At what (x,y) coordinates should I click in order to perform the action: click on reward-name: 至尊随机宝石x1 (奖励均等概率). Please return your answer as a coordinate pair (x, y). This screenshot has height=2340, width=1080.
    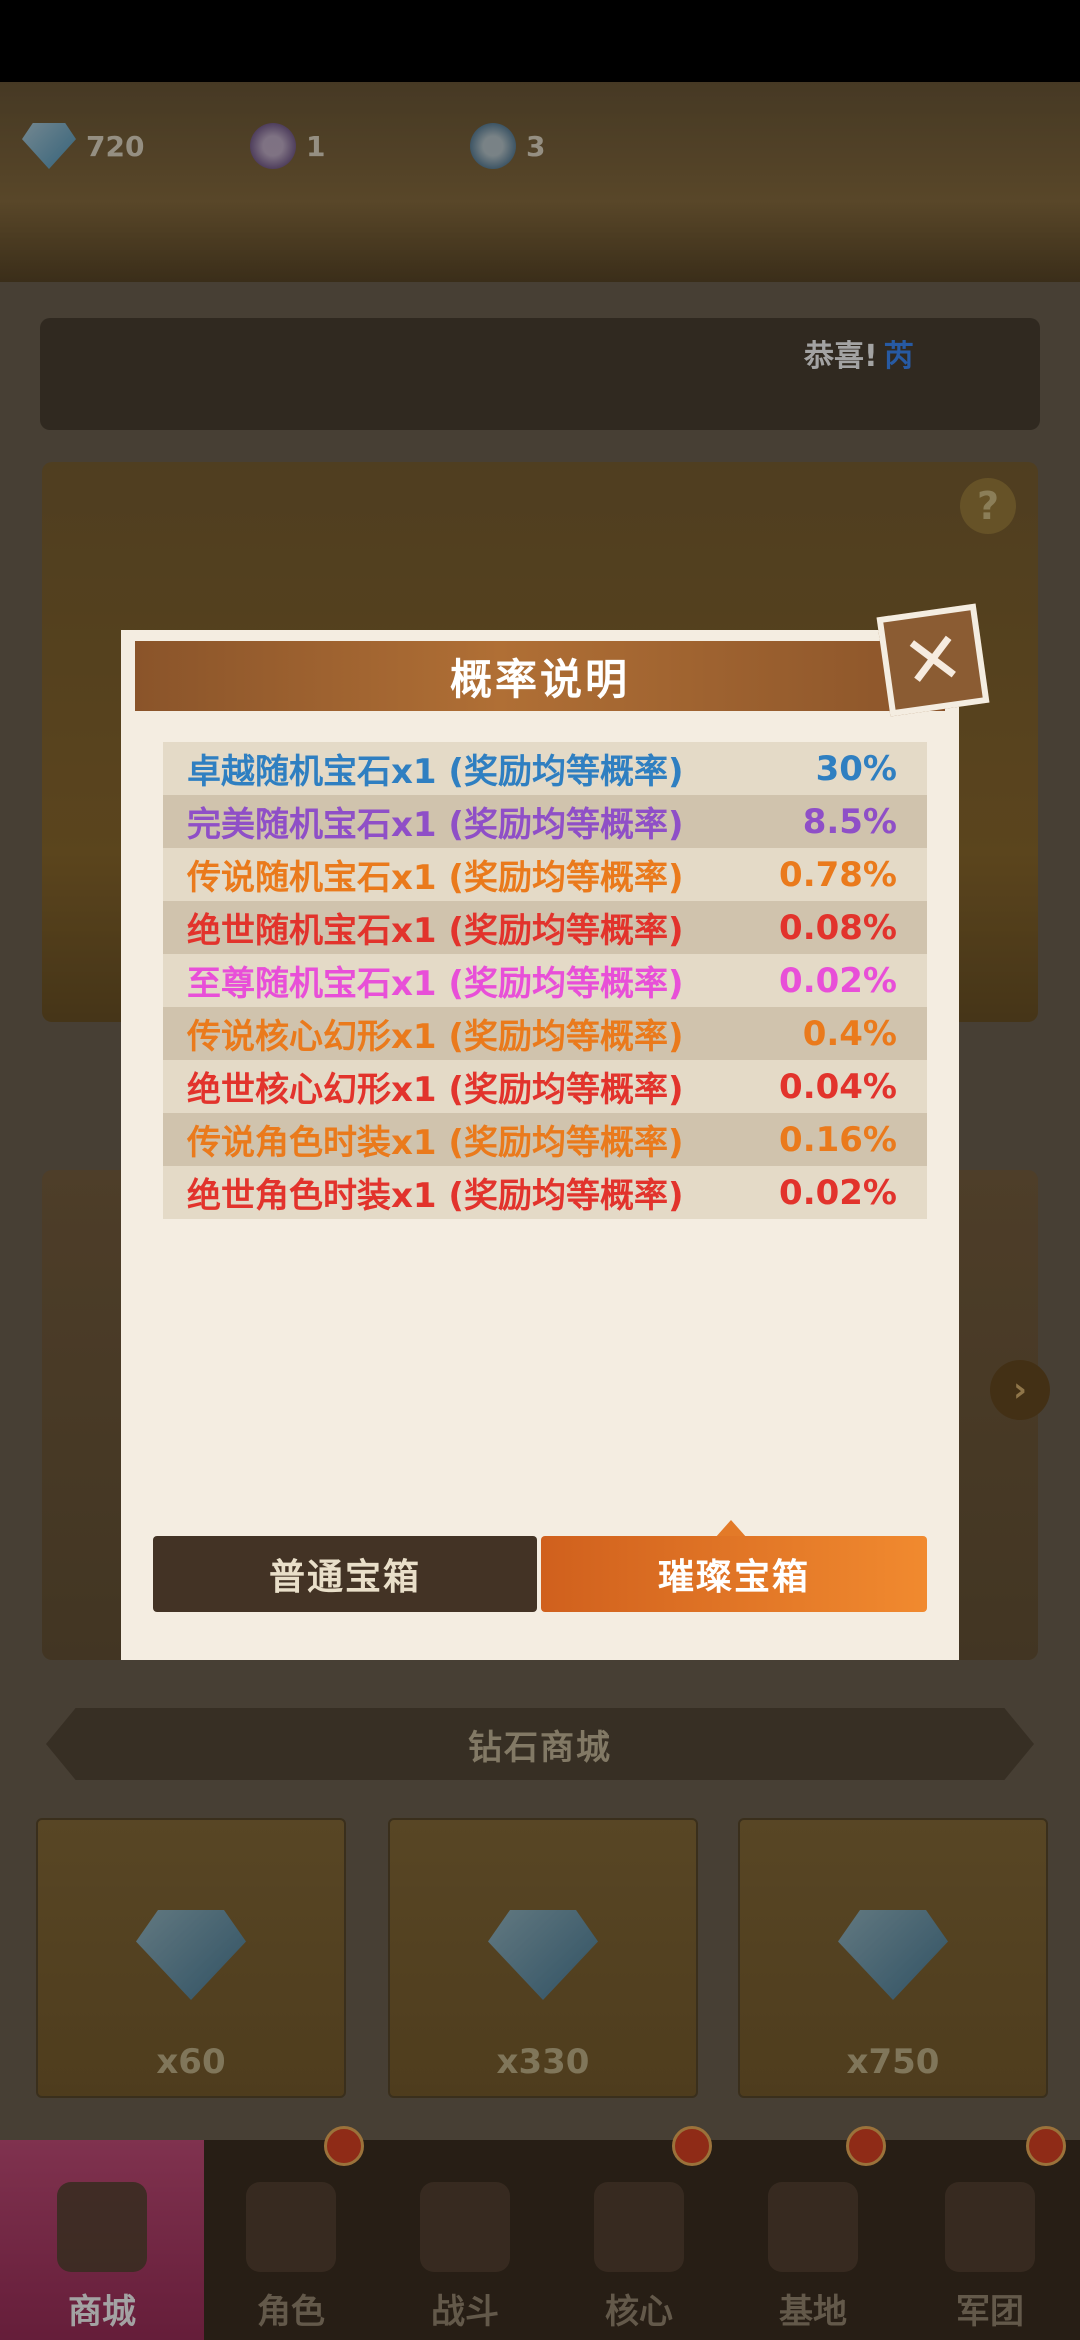
    Looking at the image, I should click on (435, 984).